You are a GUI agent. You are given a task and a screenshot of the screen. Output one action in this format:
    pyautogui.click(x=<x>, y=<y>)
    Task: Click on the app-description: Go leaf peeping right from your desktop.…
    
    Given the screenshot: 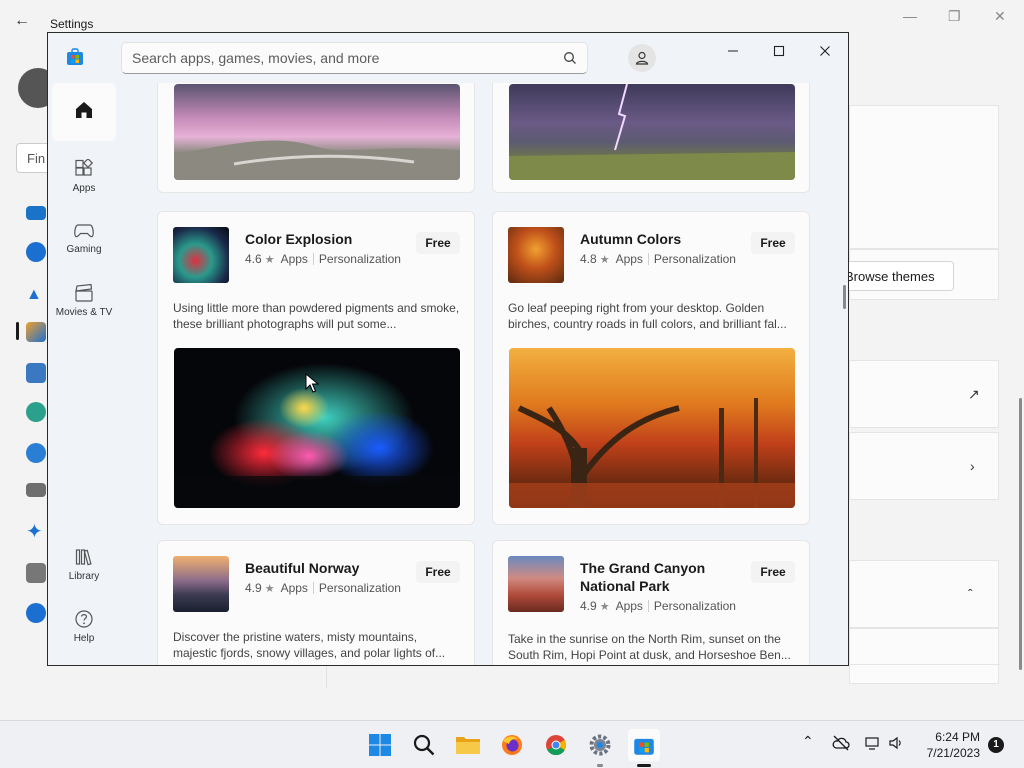 What is the action you would take?
    pyautogui.click(x=647, y=316)
    